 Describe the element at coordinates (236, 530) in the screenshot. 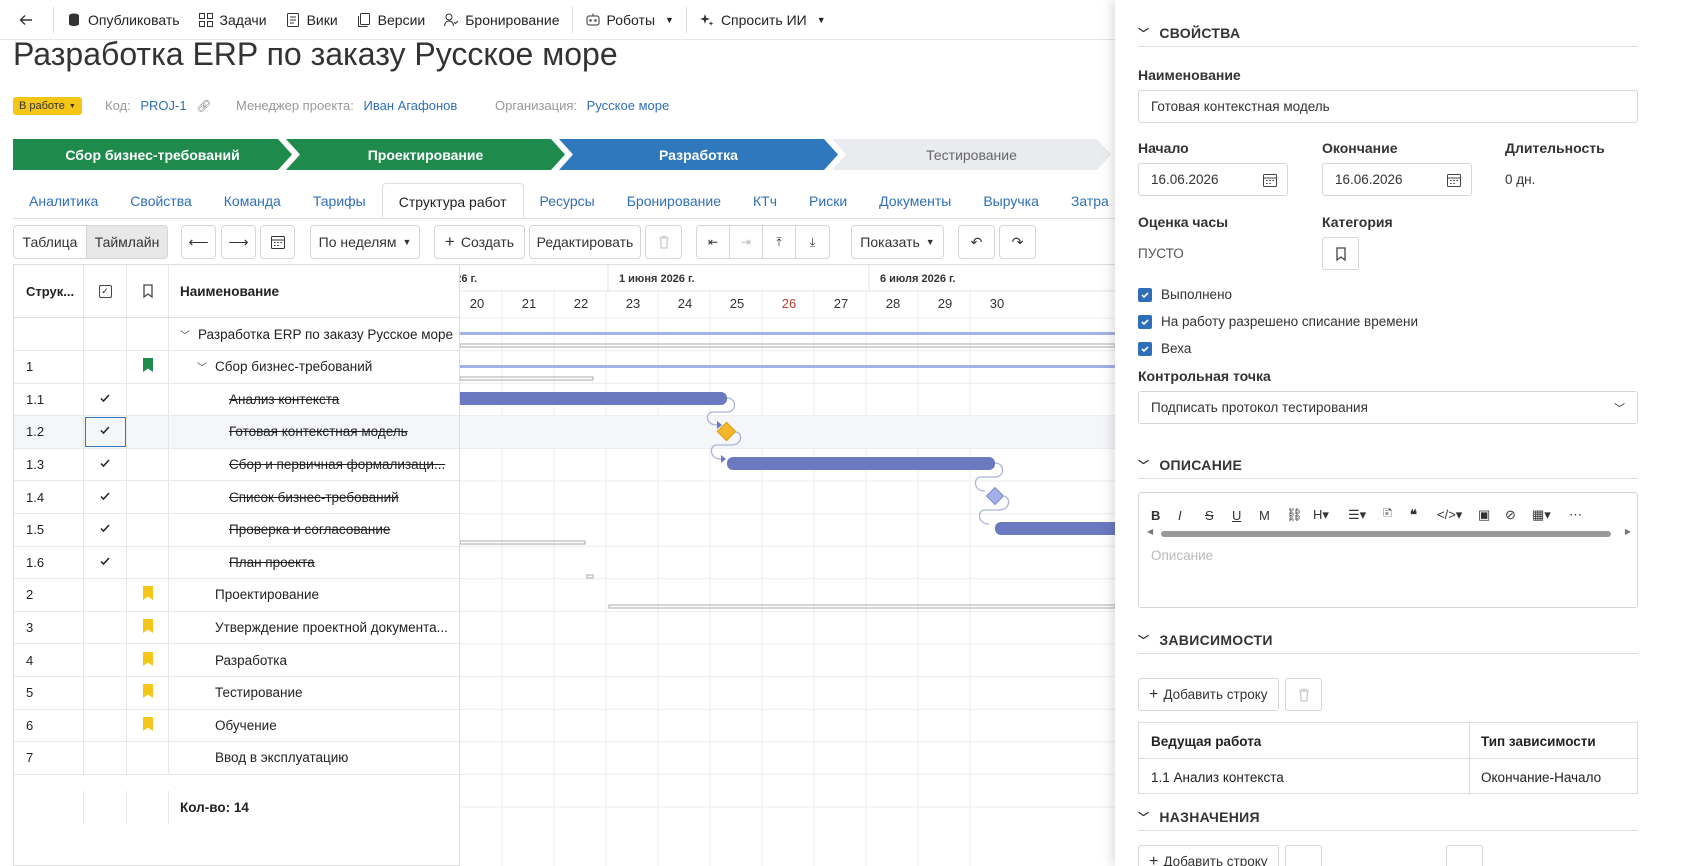

I see `table-row: 1.5 Проверка и согласование` at that location.